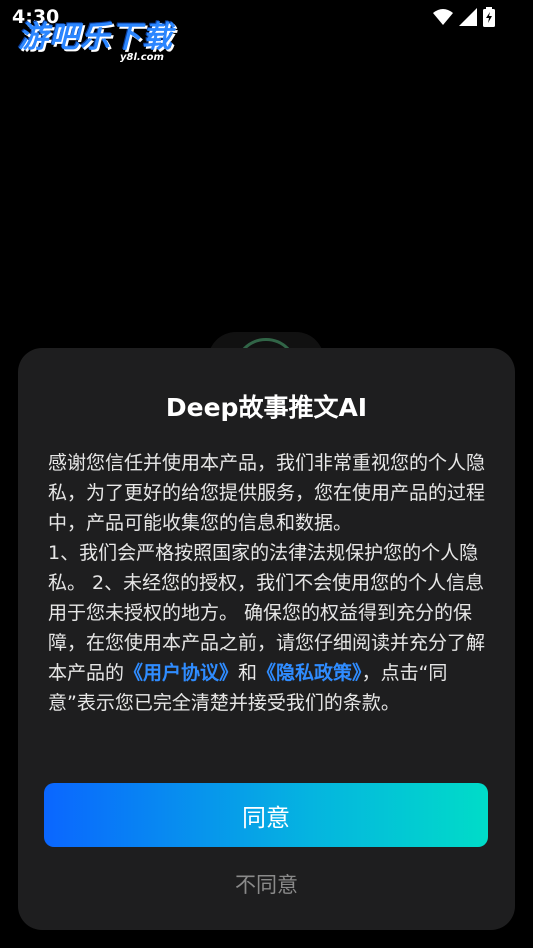  I want to click on and-text: 和, so click(248, 673).